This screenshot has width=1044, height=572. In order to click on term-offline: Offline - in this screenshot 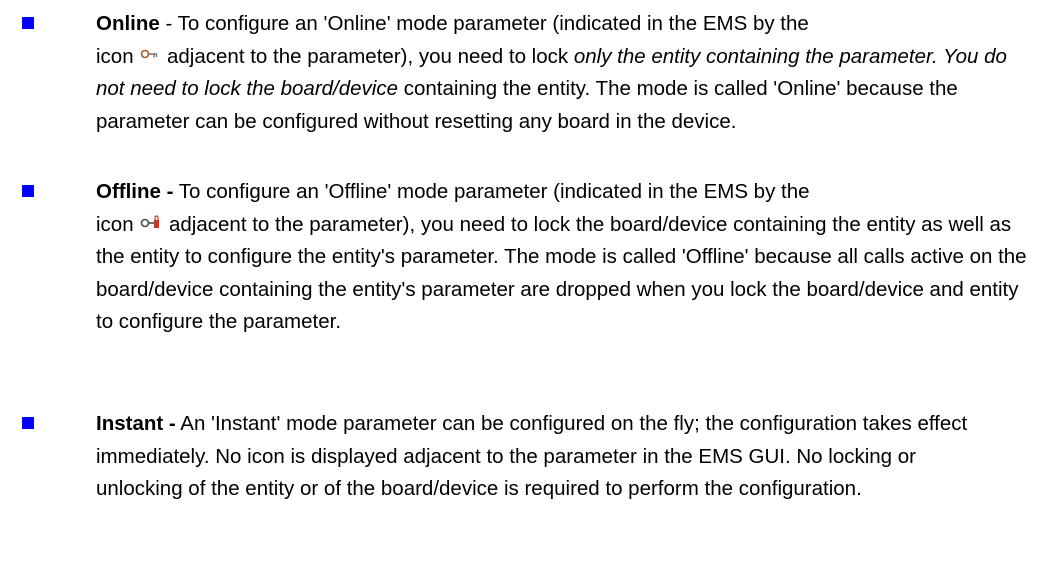, I will do `click(135, 191)`.